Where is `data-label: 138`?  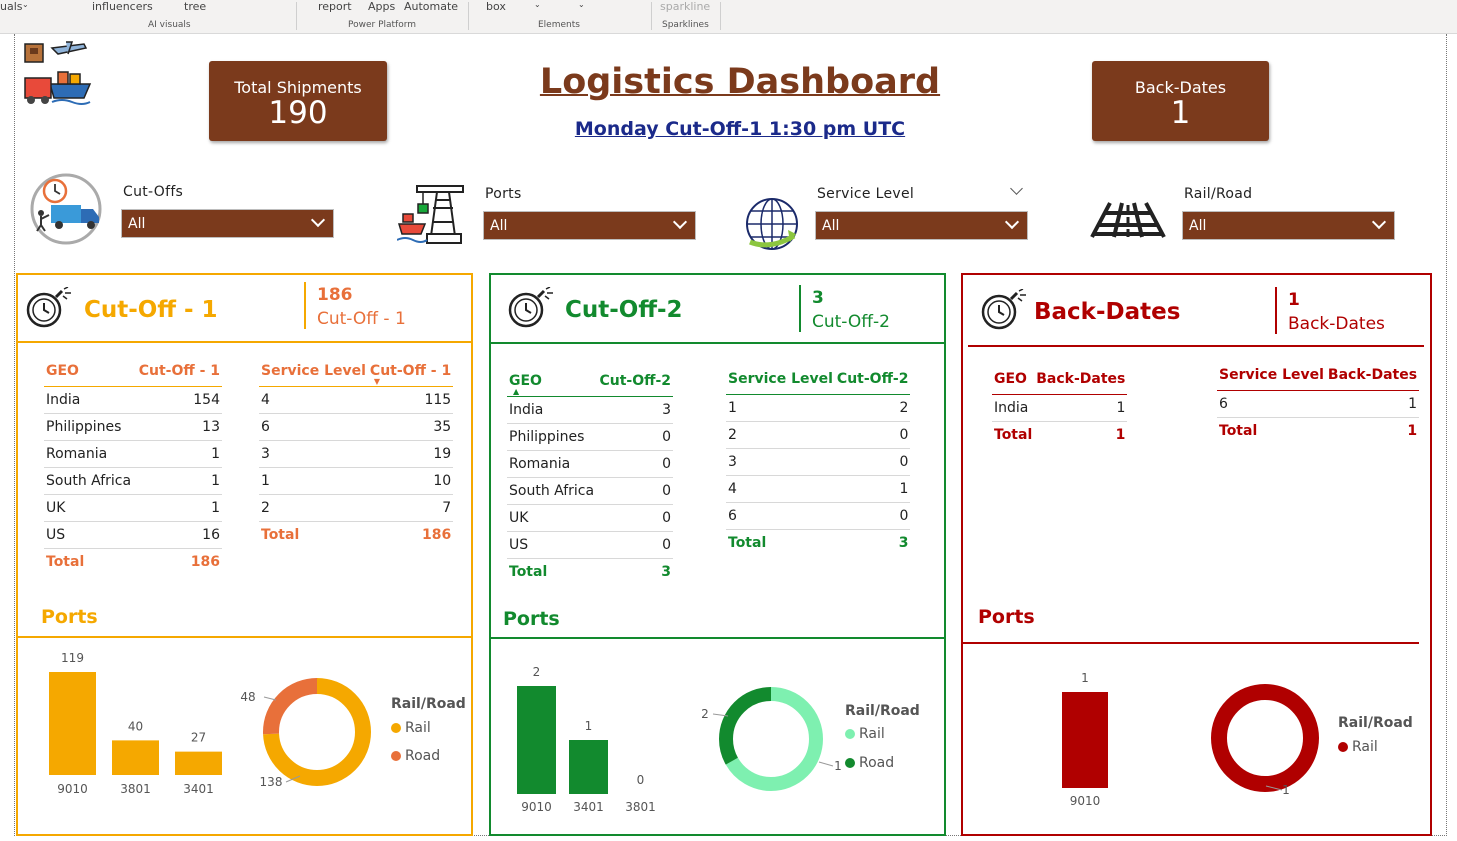
data-label: 138 is located at coordinates (271, 782).